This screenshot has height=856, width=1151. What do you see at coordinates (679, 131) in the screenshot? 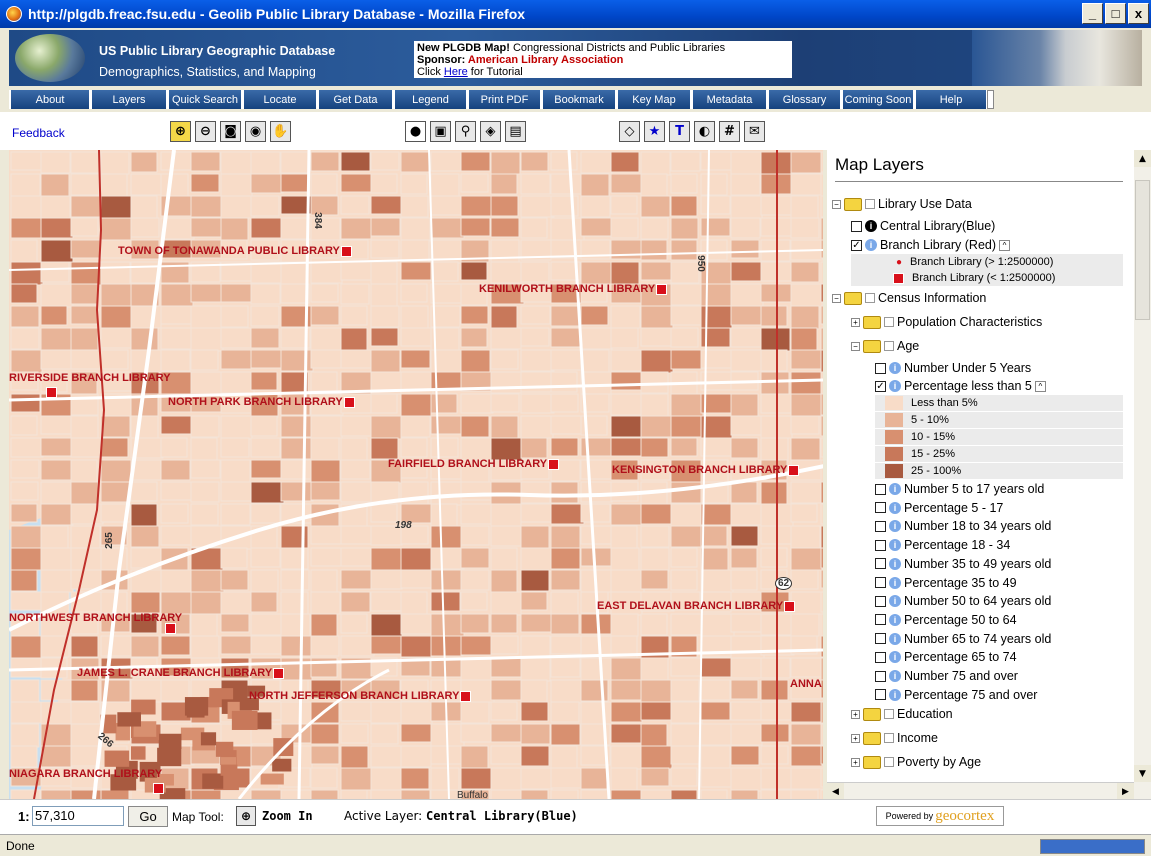
I see `text-tool-icon: T` at bounding box center [679, 131].